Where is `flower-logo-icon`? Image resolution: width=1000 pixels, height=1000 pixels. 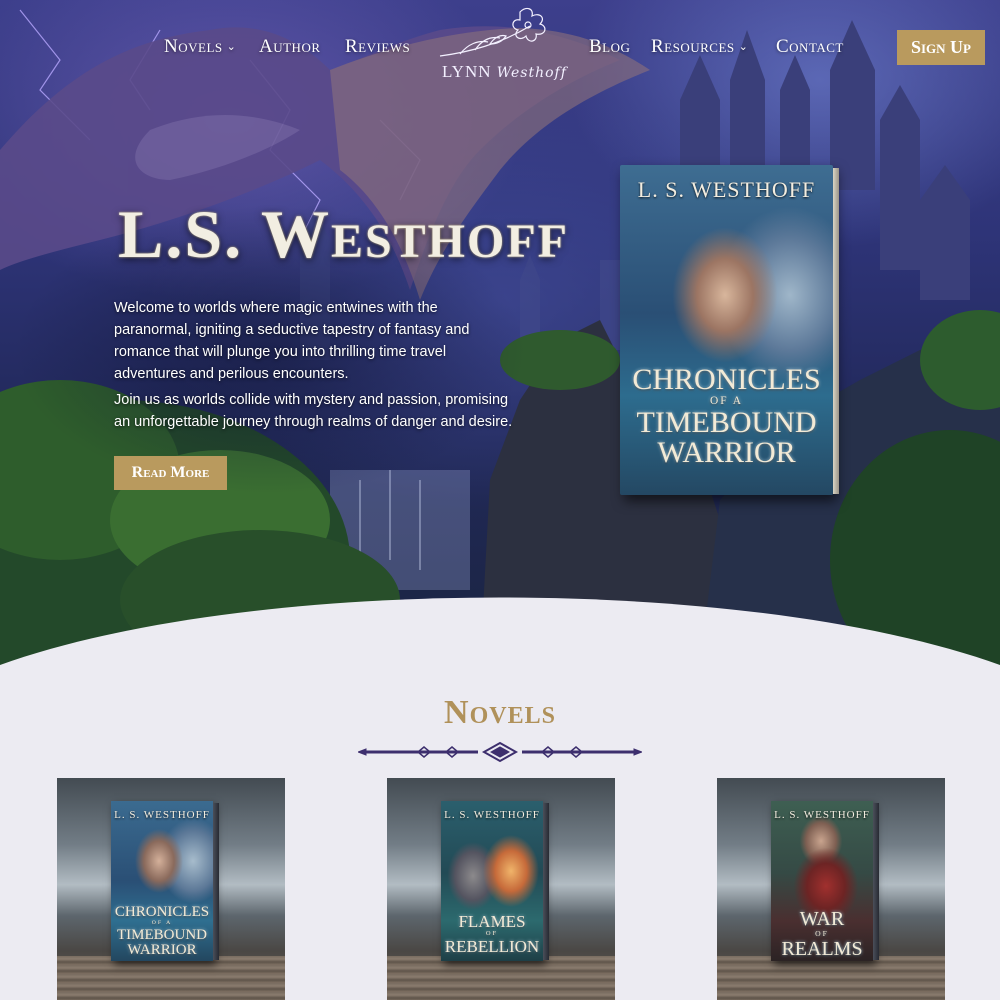
flower-logo-icon is located at coordinates (492, 32).